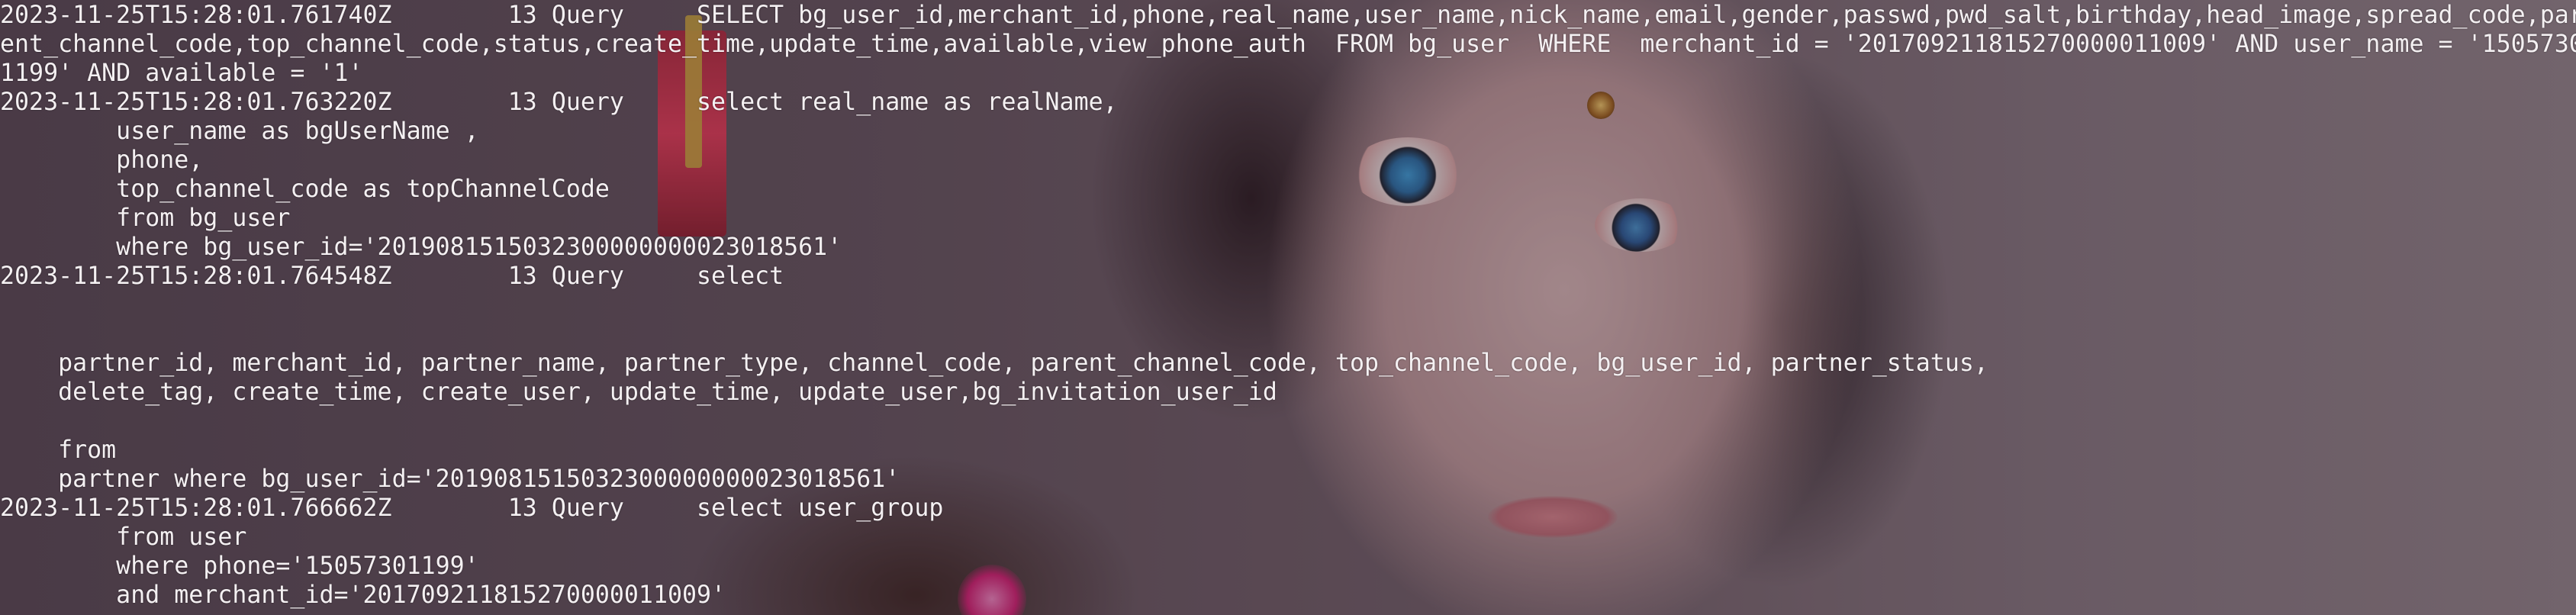 The width and height of the screenshot is (2576, 615). I want to click on log-line: from bg_user, so click(145, 218).